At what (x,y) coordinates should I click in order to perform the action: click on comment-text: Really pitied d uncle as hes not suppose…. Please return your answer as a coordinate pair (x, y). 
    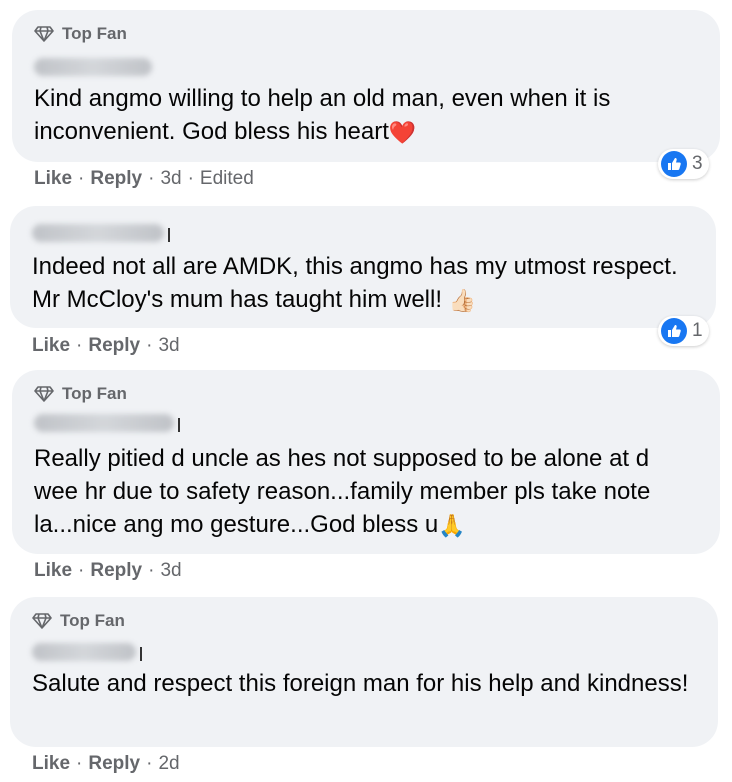
    Looking at the image, I should click on (366, 492).